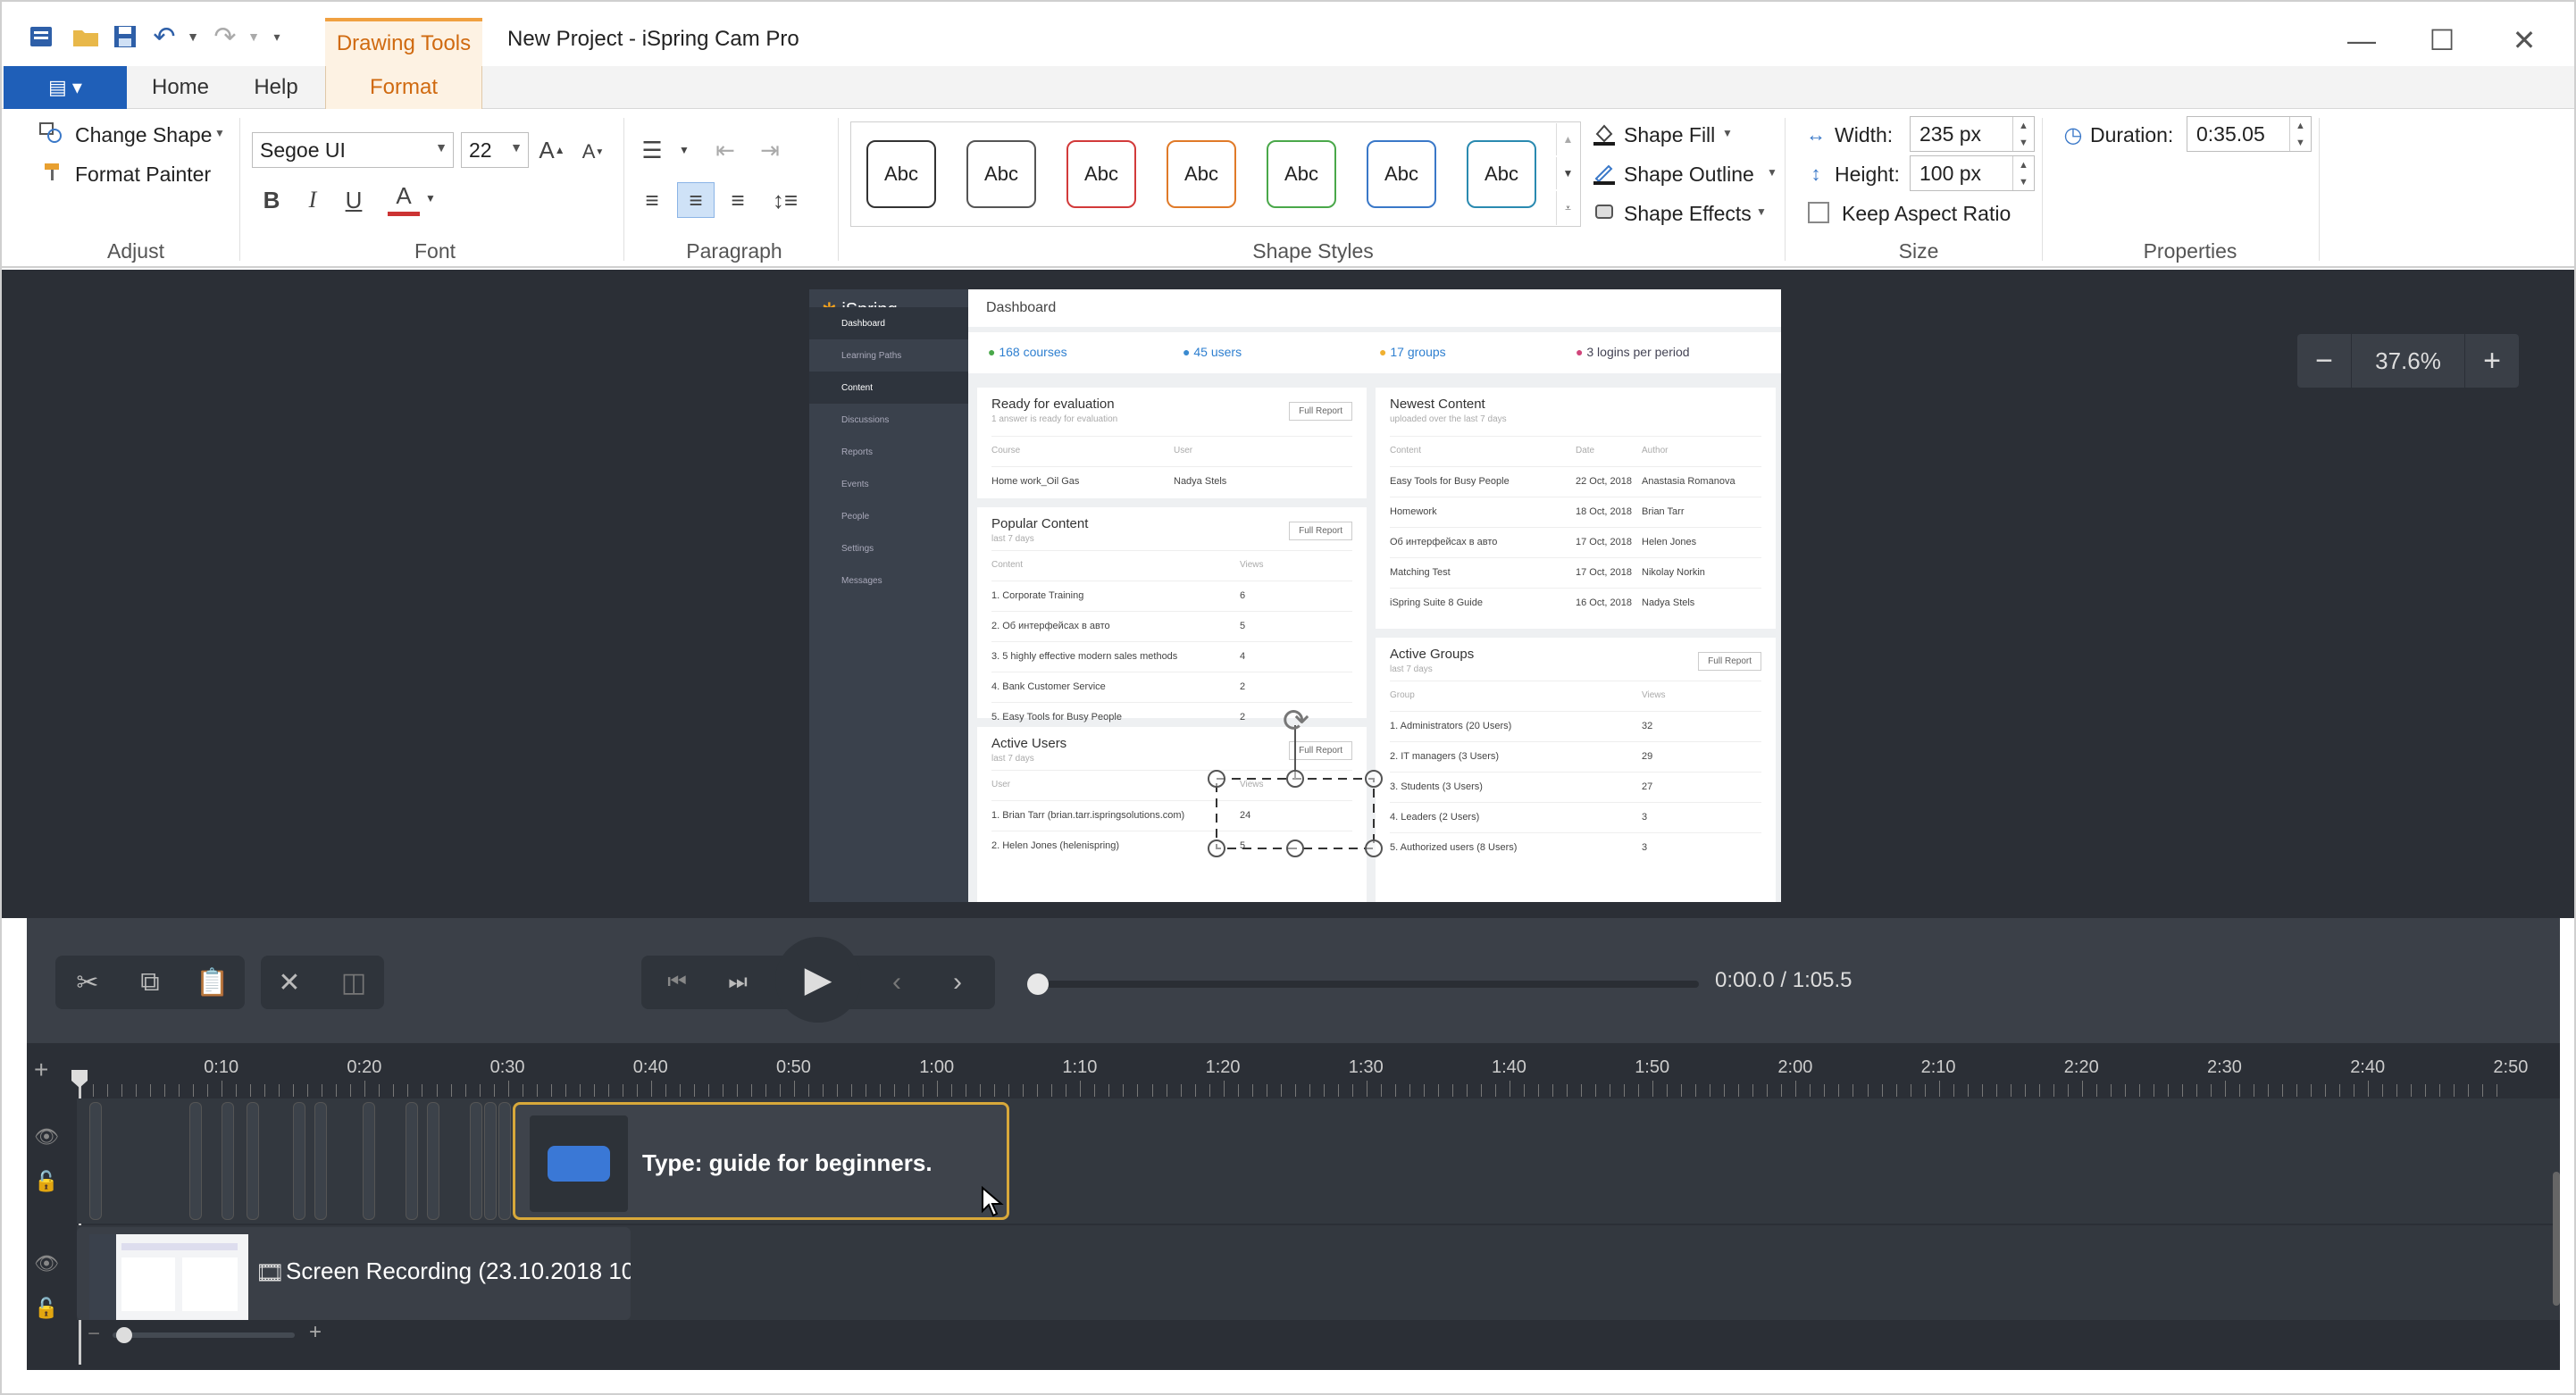 This screenshot has width=2576, height=1395. I want to click on paste-icon: 📋, so click(213, 982).